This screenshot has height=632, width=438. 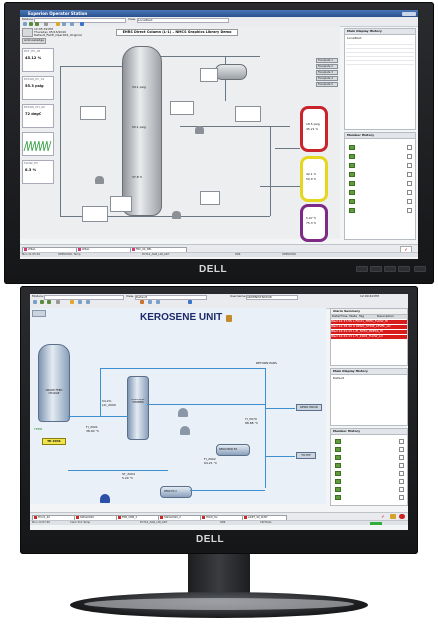 What do you see at coordinates (309, 407) in the screenshot?
I see `product-box: KERO PROD` at bounding box center [309, 407].